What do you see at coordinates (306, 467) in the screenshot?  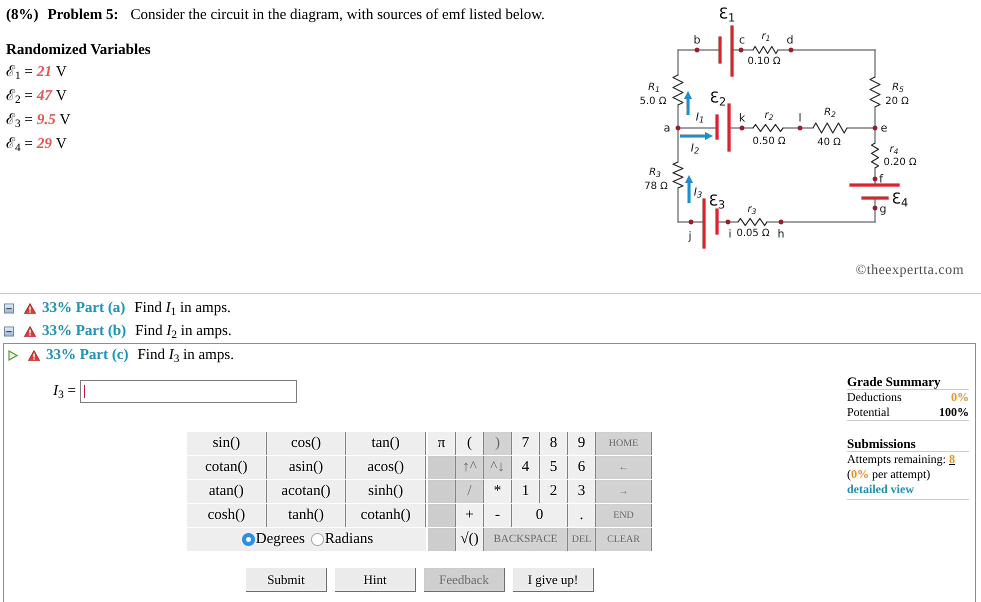 I see `function-key: asin()` at bounding box center [306, 467].